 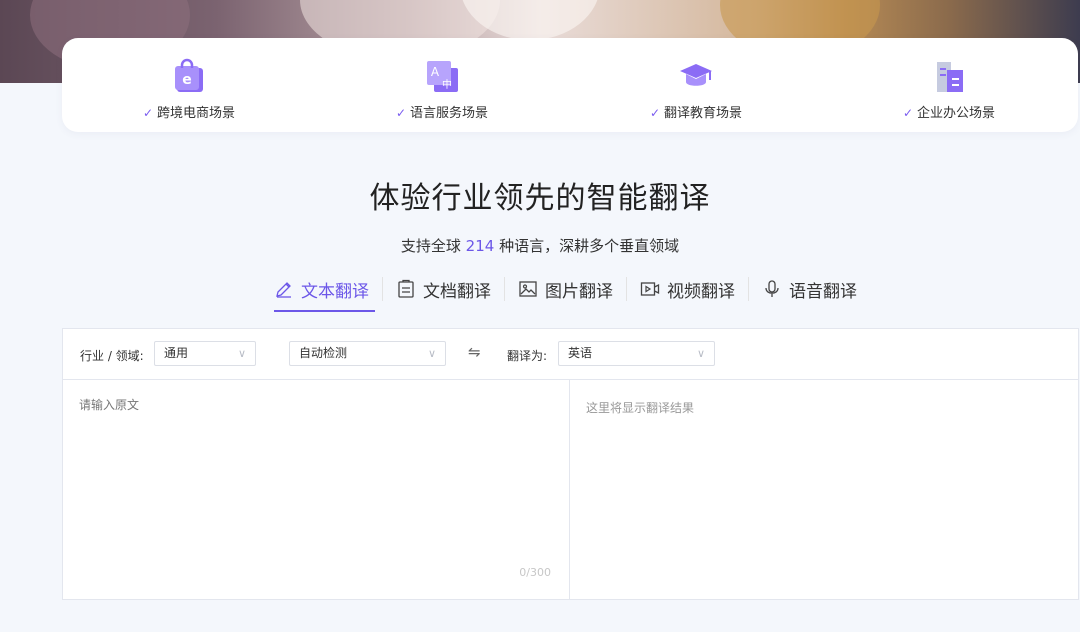 I want to click on tab-text-translation: 文本翻译, so click(x=321, y=293).